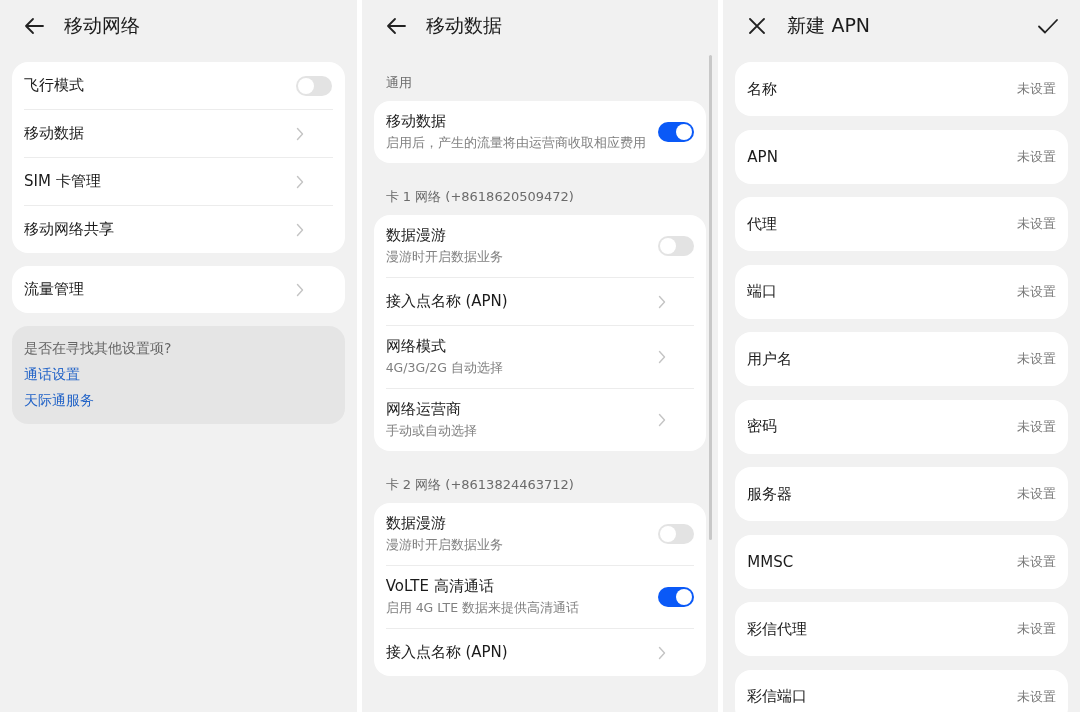 This screenshot has width=1080, height=712. I want to click on setting-label: 网络模式, so click(516, 347).